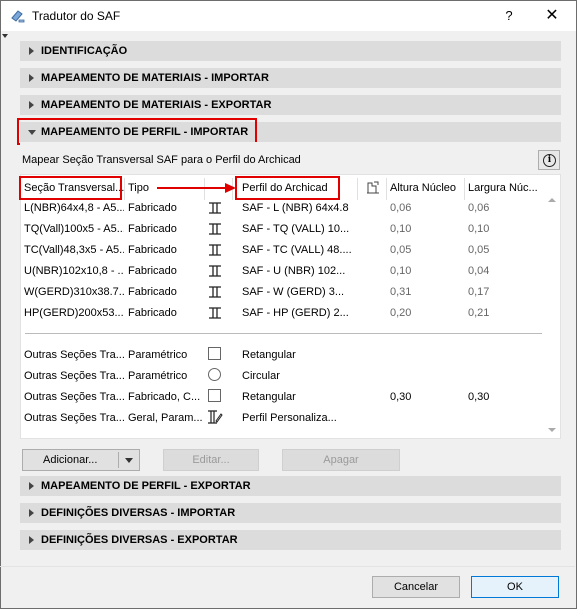 The image size is (577, 609). What do you see at coordinates (401, 208) in the screenshot?
I see `cell-core-height: 0,06` at bounding box center [401, 208].